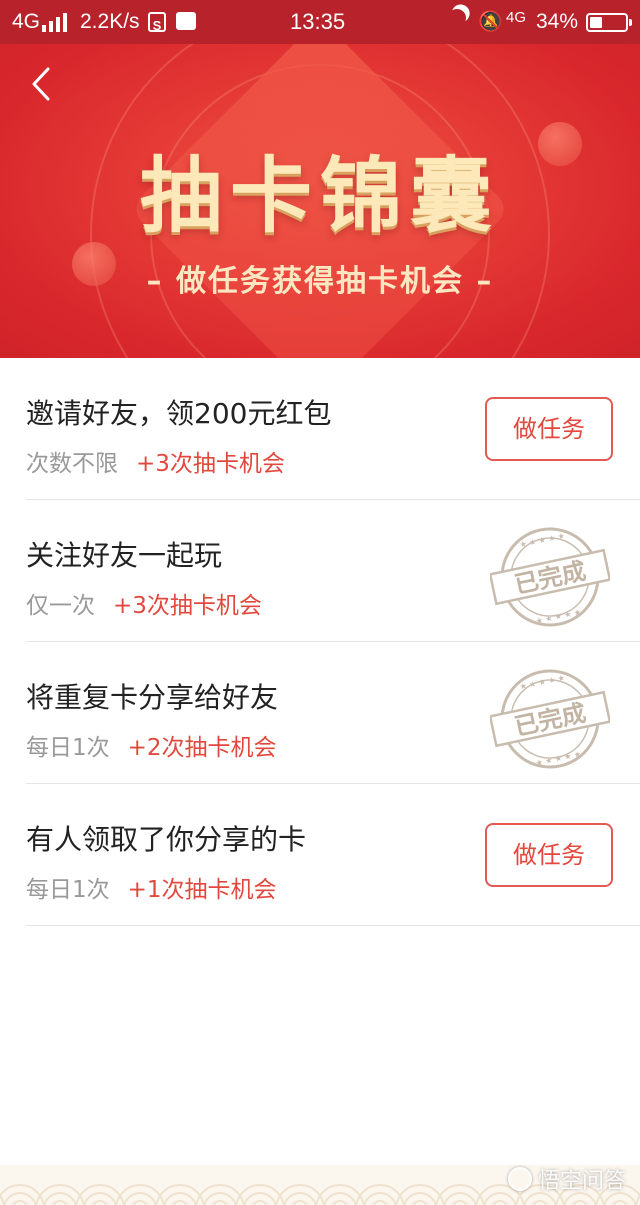 Image resolution: width=640 pixels, height=1205 pixels. I want to click on mute-bell-icon: 🔕, so click(490, 22).